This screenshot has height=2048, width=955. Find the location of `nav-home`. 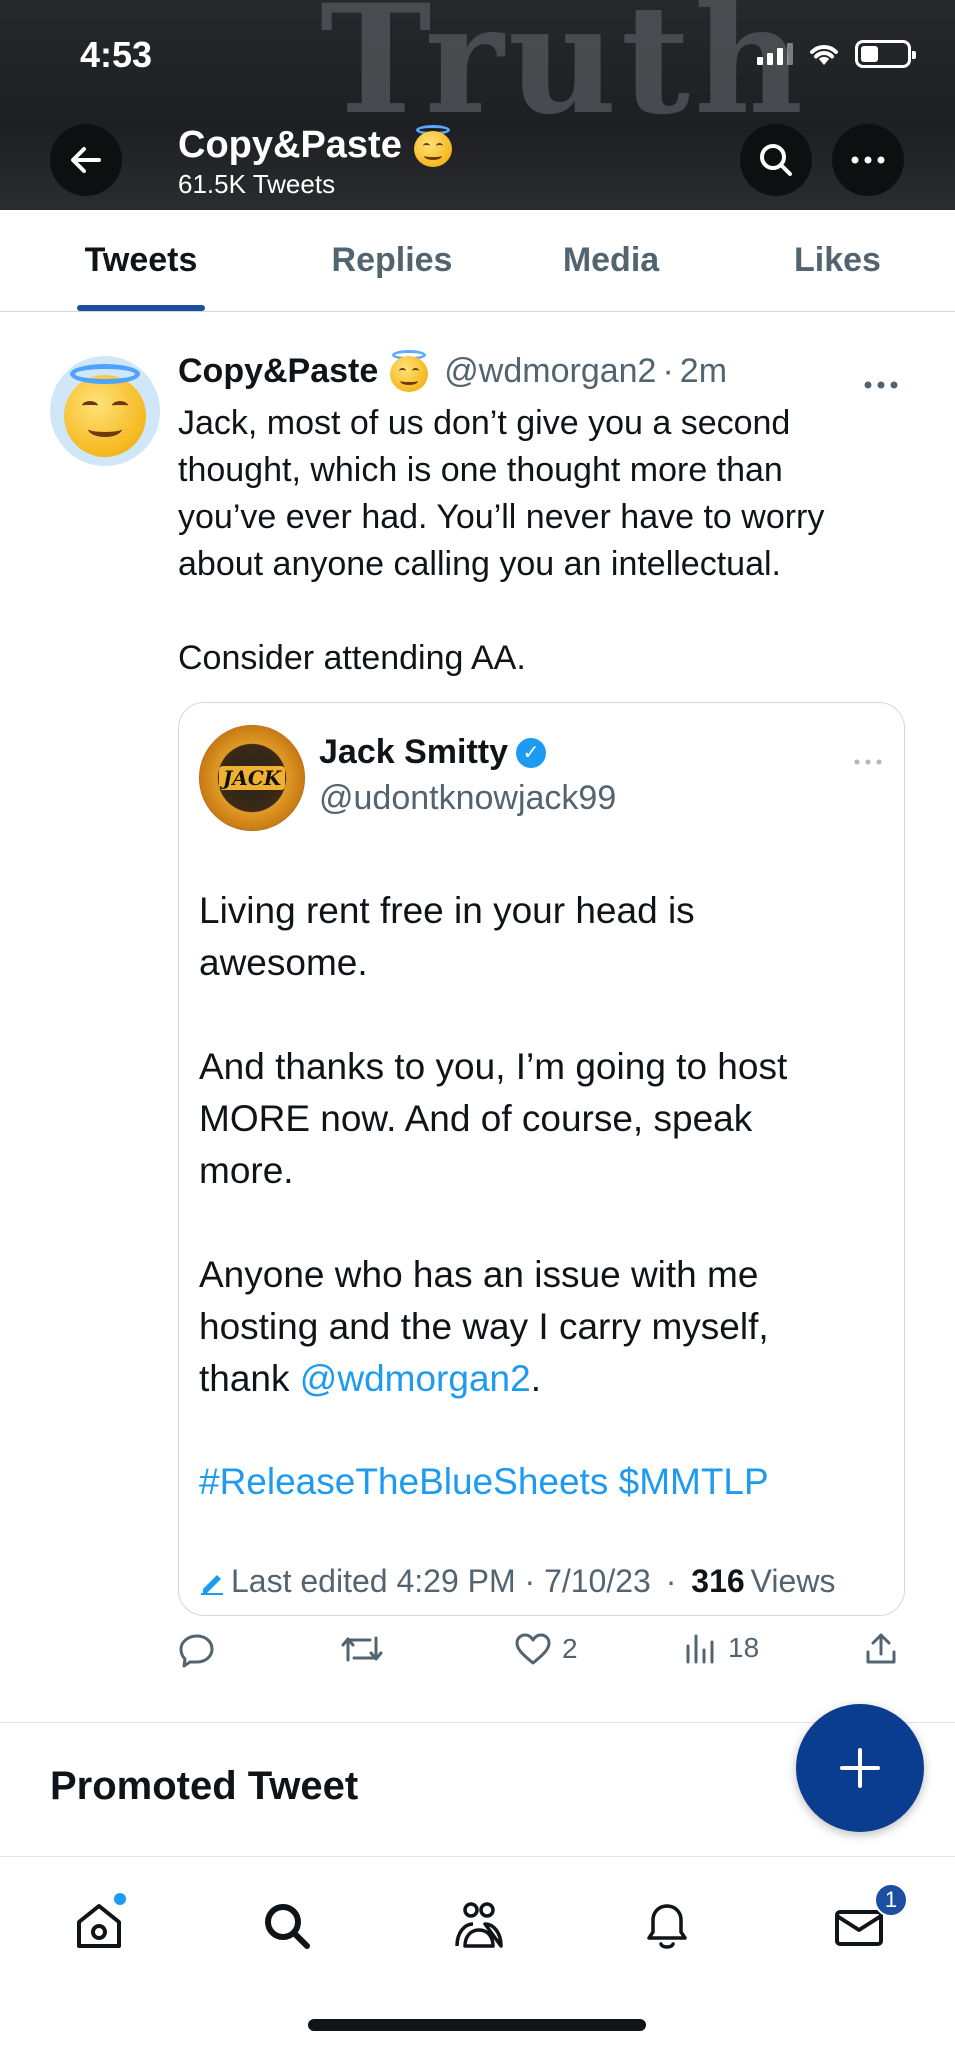

nav-home is located at coordinates (99, 1926).